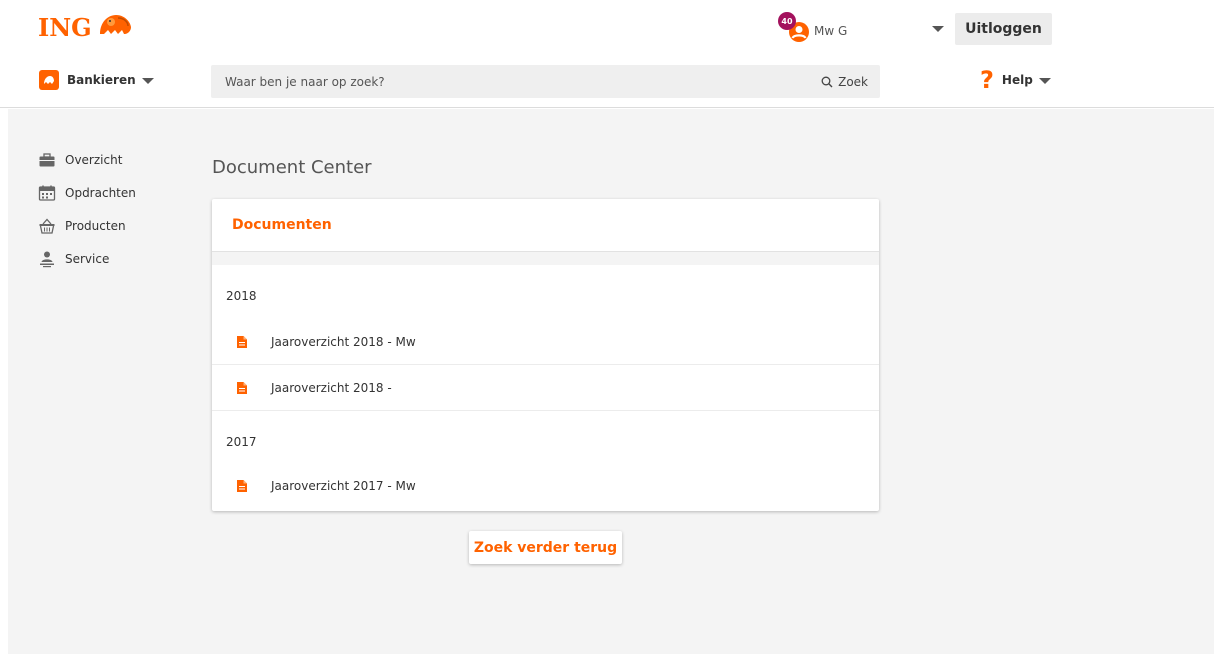 Image resolution: width=1214 pixels, height=654 pixels. I want to click on card-header: Documenten, so click(545, 225).